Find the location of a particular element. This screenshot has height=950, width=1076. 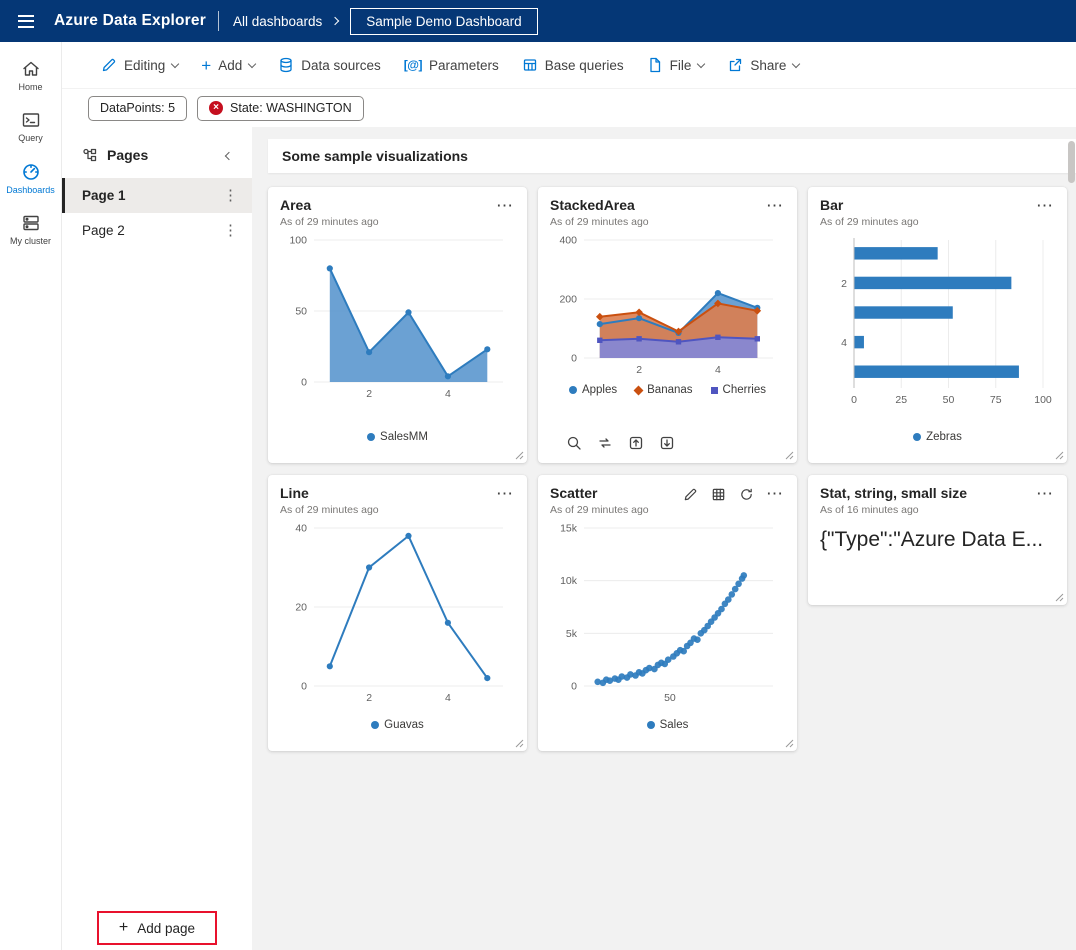

rail-item-label: My cluster is located at coordinates (30, 241).